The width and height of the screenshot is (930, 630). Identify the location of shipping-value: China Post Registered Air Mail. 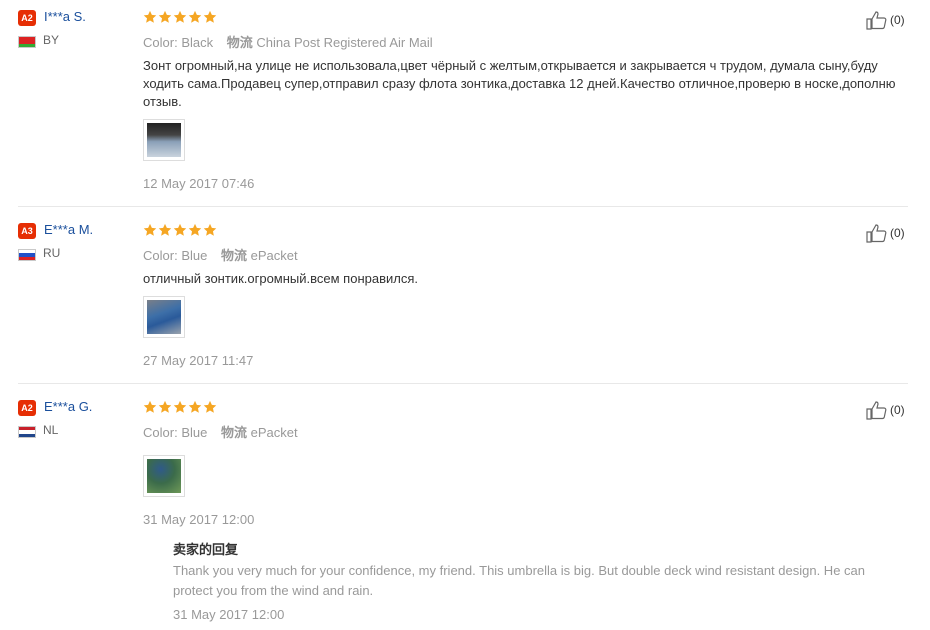
(344, 42).